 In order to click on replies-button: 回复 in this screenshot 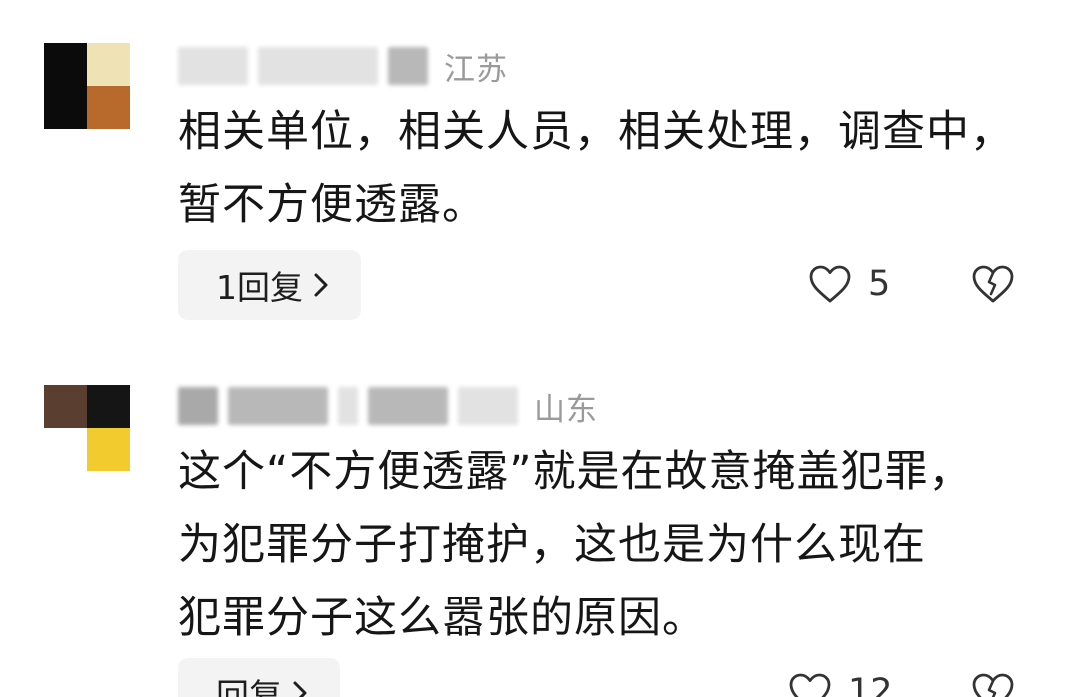, I will do `click(259, 677)`.